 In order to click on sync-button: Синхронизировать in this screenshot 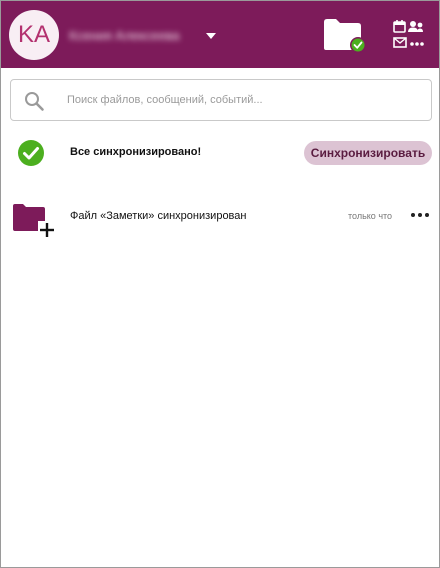, I will do `click(368, 153)`.